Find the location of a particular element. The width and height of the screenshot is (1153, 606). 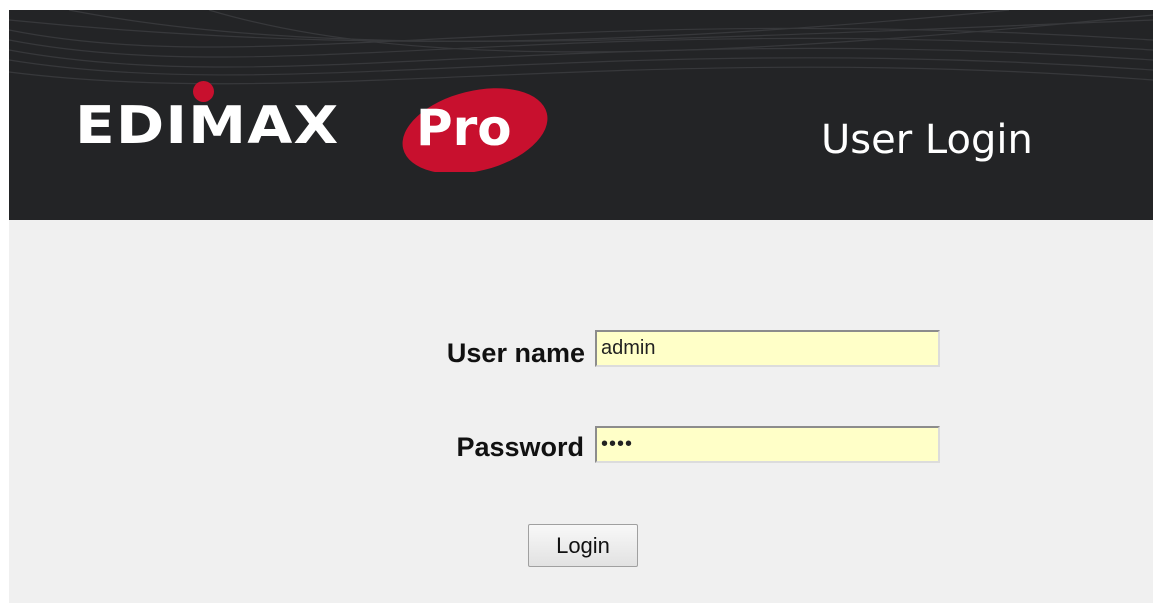

edimax-pro-logo: EDIMAX Pro is located at coordinates (321, 131).